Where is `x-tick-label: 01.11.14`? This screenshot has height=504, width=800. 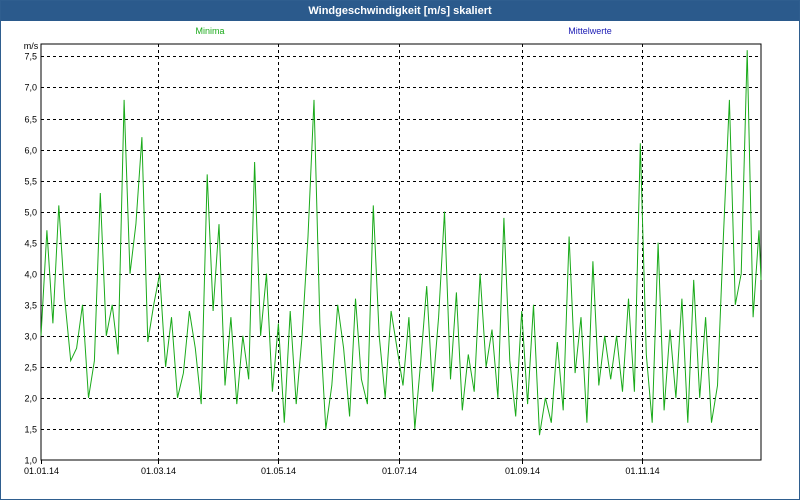
x-tick-label: 01.11.14 is located at coordinates (642, 471).